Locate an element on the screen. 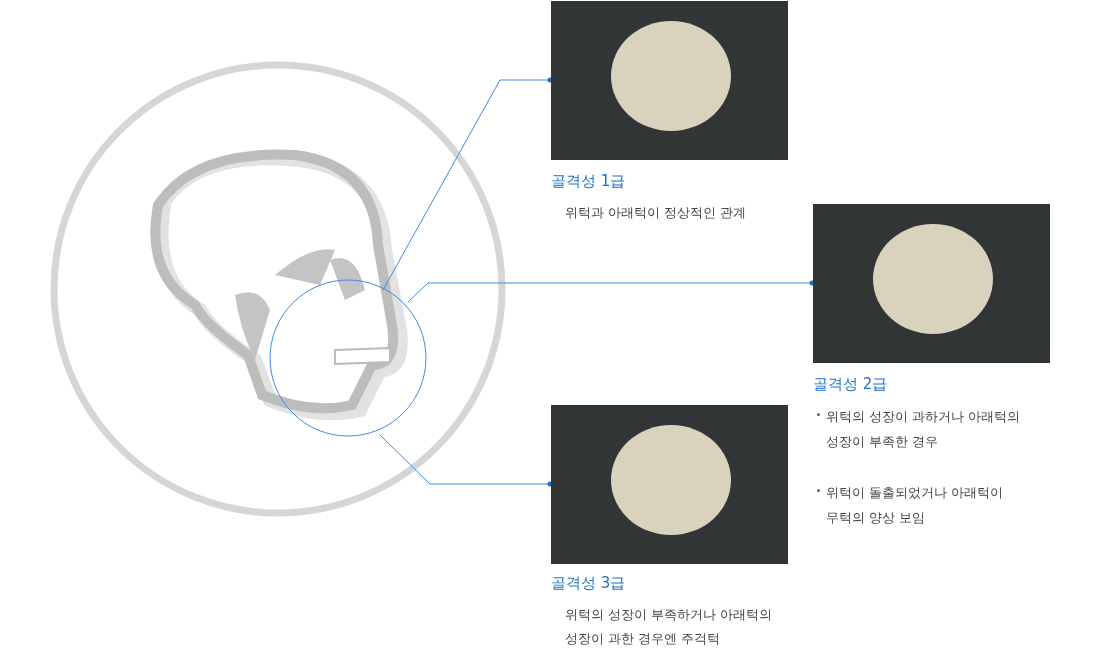 Image resolution: width=1100 pixels, height=650 pixels. grade-title: 골격성 1급 is located at coordinates (589, 181).